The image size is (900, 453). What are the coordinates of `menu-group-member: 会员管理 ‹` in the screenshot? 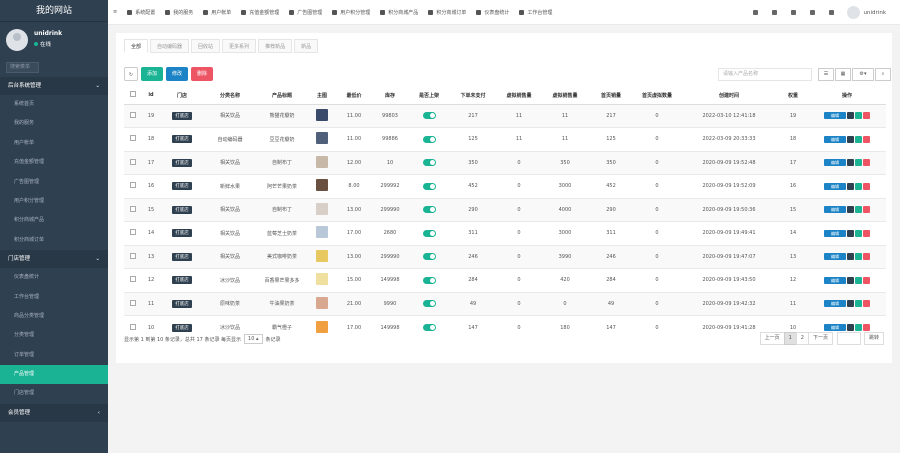 It's located at (54, 412).